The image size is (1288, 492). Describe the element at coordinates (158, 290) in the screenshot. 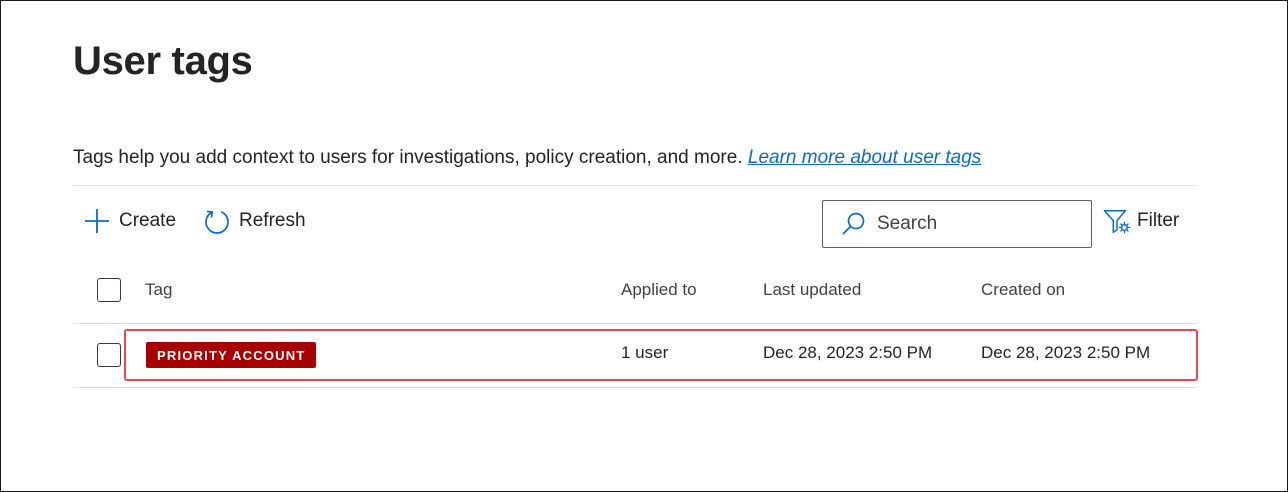

I see `column-header-tag: Tag` at that location.